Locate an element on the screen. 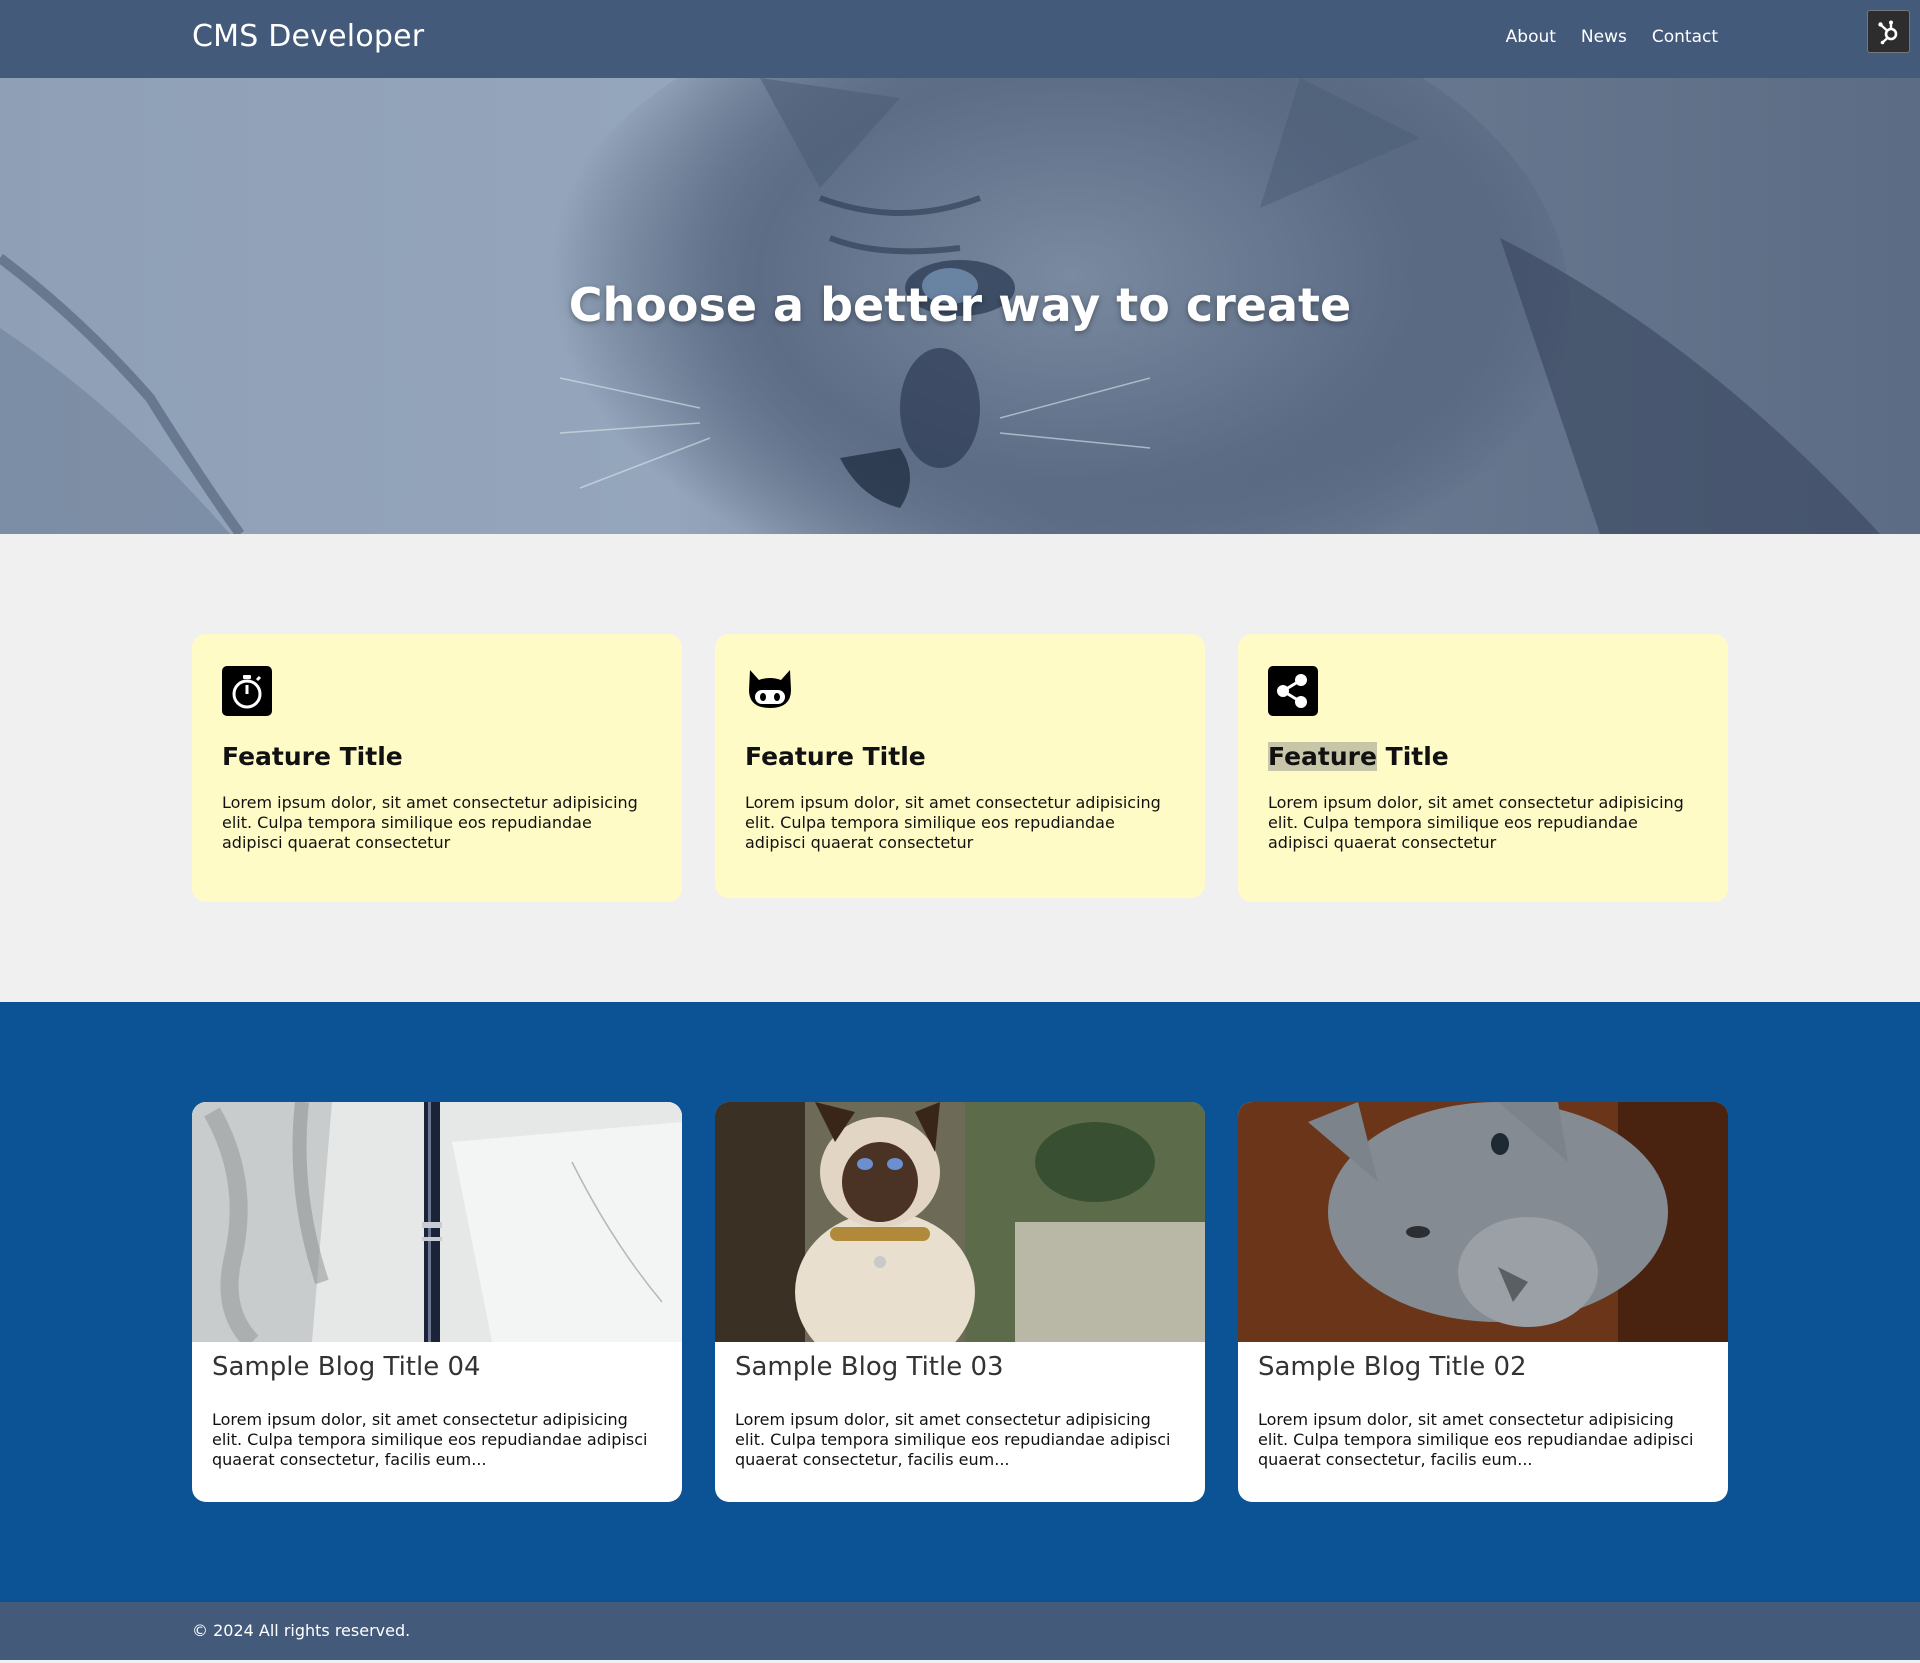  site-footer: © 2024 All rights reserved. is located at coordinates (960, 1631).